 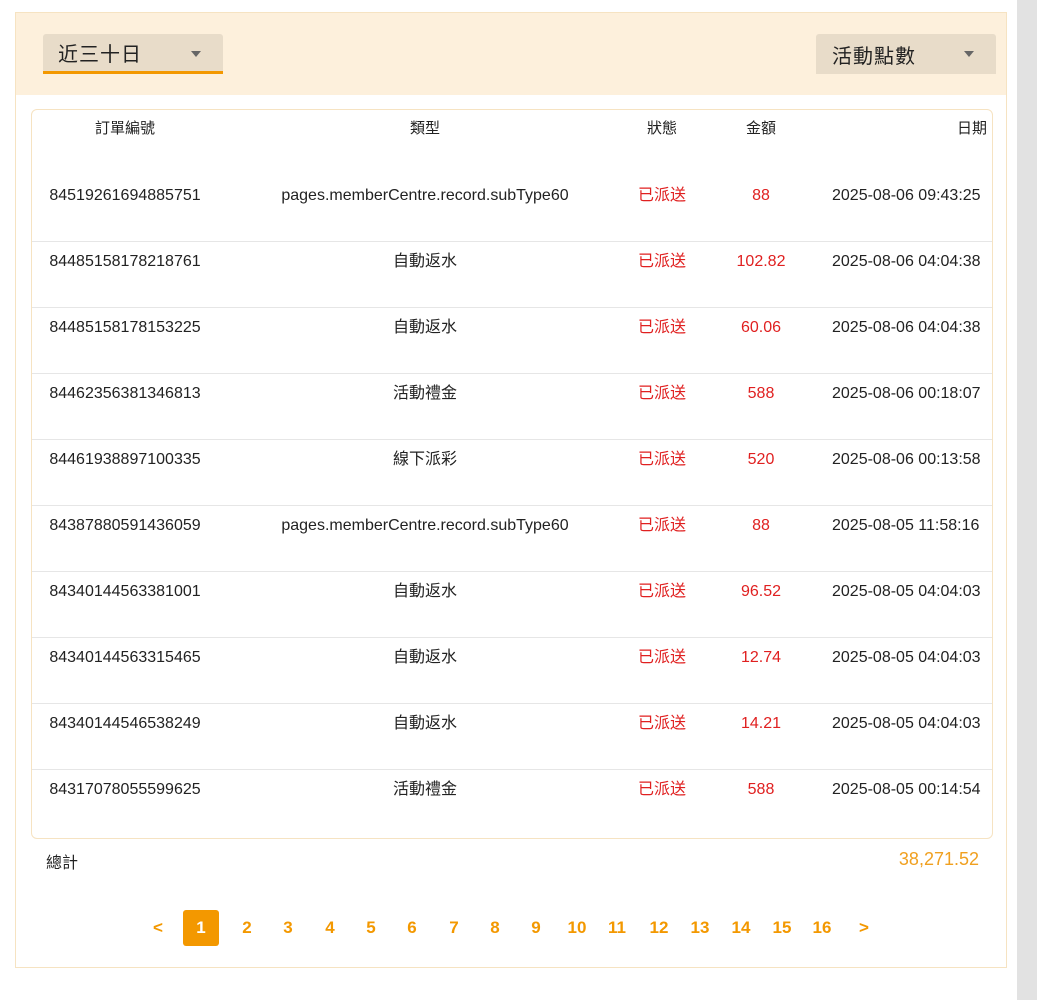 I want to click on cell-order-id: 84461938897100335, so click(x=125, y=459).